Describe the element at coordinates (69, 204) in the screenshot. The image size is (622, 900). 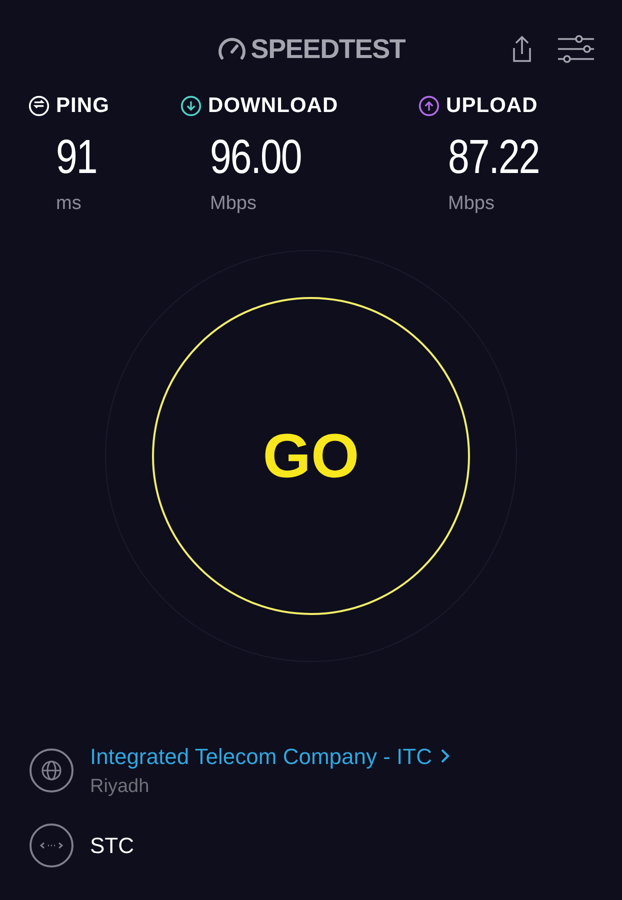
I see `metric-unit: ms` at that location.